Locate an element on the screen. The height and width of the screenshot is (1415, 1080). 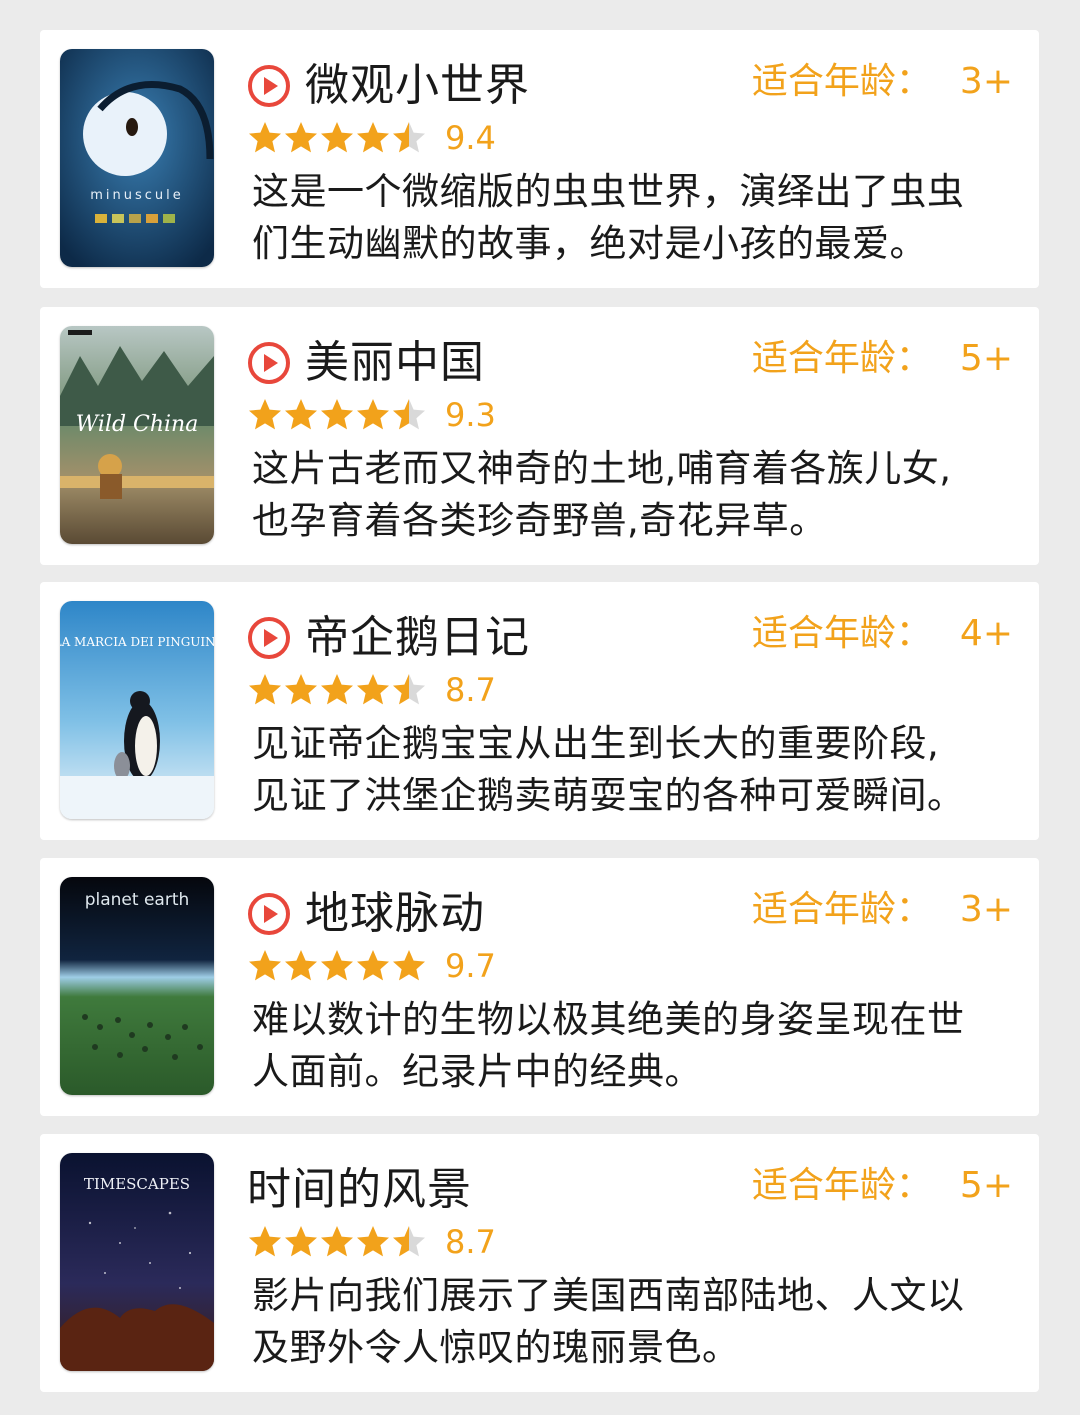
description-line: 也孕育着各类珍奇野兽,奇花异草。 is located at coordinates (539, 520).